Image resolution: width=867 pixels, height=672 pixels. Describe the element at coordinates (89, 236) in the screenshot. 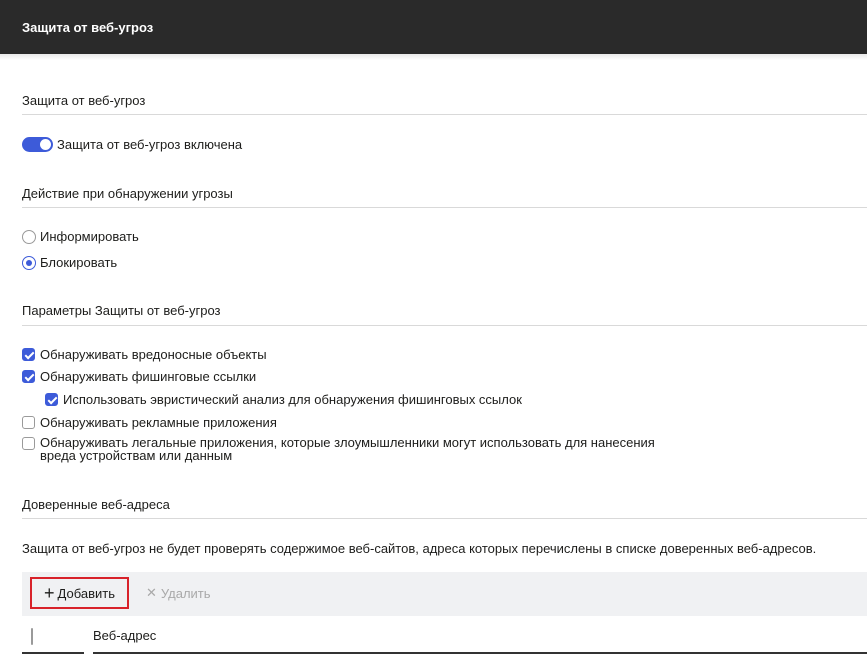

I see `radio-inform-label: Информировать` at that location.